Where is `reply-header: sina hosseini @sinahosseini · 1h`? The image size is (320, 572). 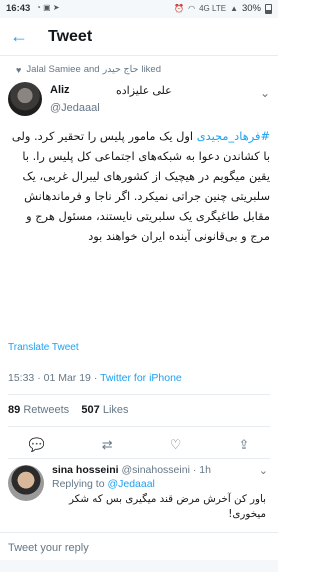 reply-header: sina hosseini @sinahosseini · 1h is located at coordinates (131, 470).